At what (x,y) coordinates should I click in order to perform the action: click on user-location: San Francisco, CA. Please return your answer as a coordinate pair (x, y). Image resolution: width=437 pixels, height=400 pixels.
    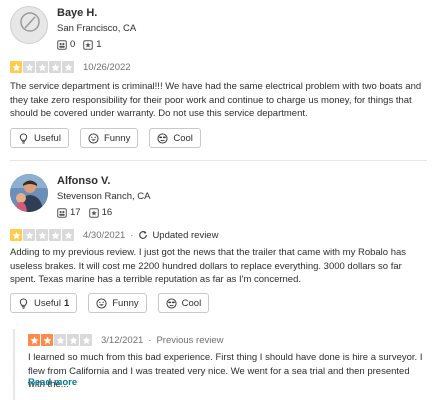
    Looking at the image, I should click on (97, 28).